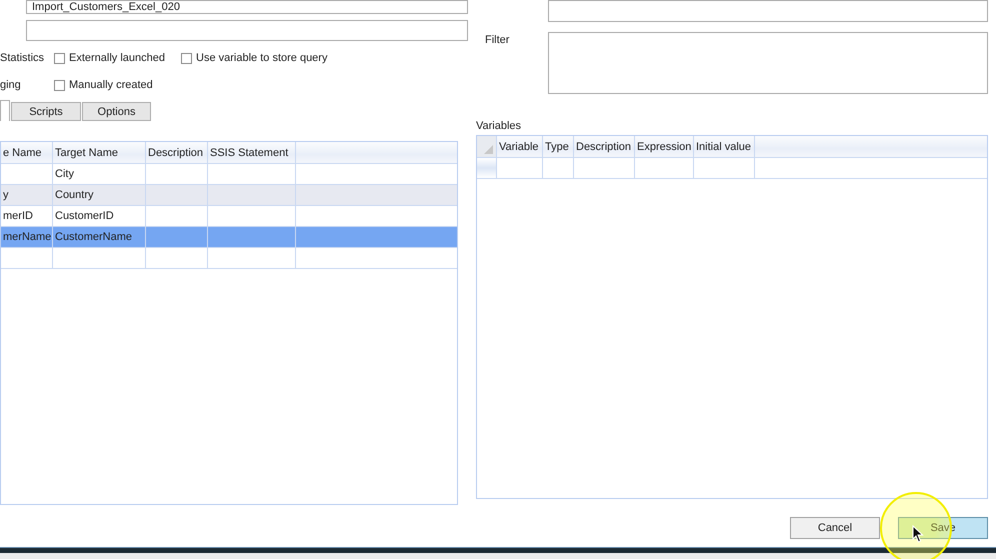  I want to click on table-cell: Country, so click(99, 195).